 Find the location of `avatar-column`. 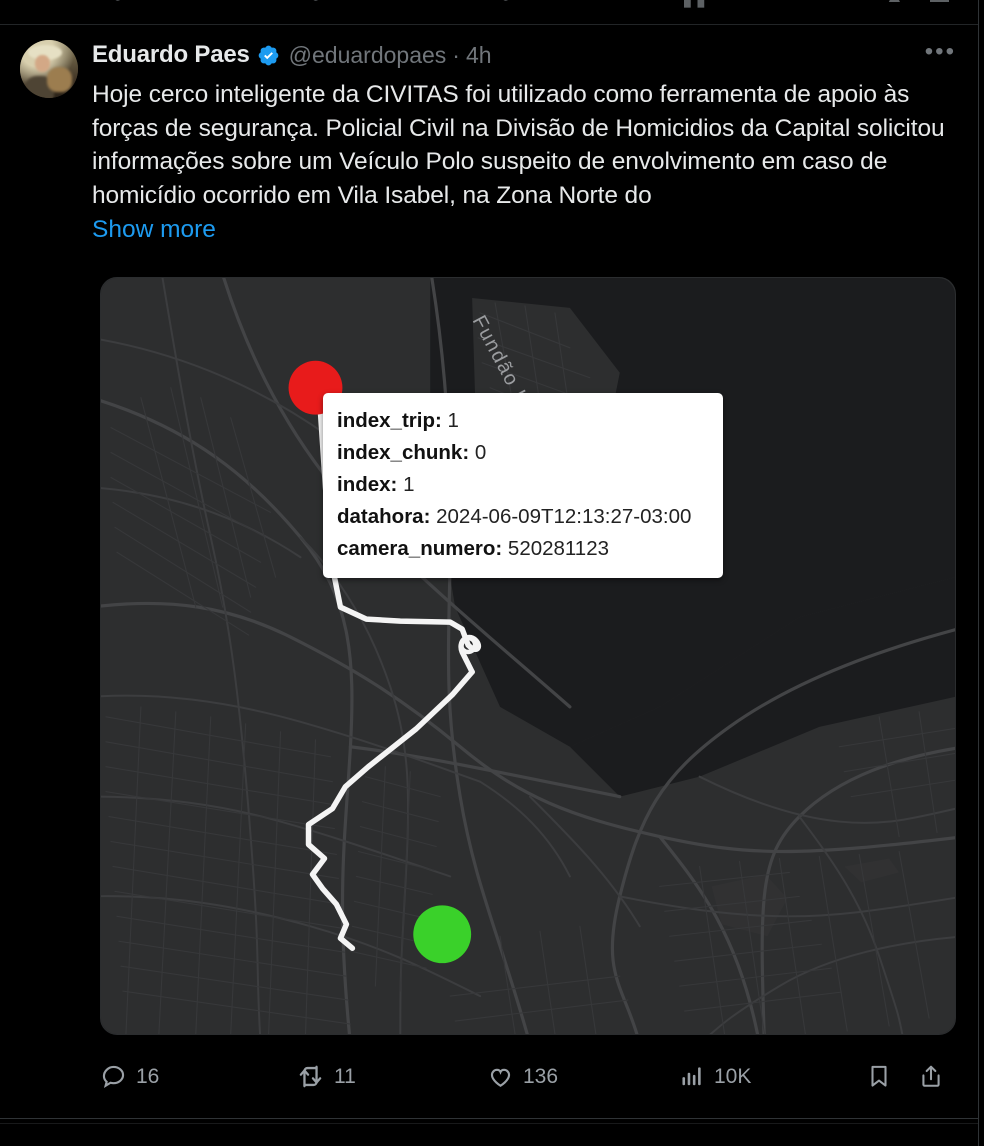

avatar-column is located at coordinates (49, 143).